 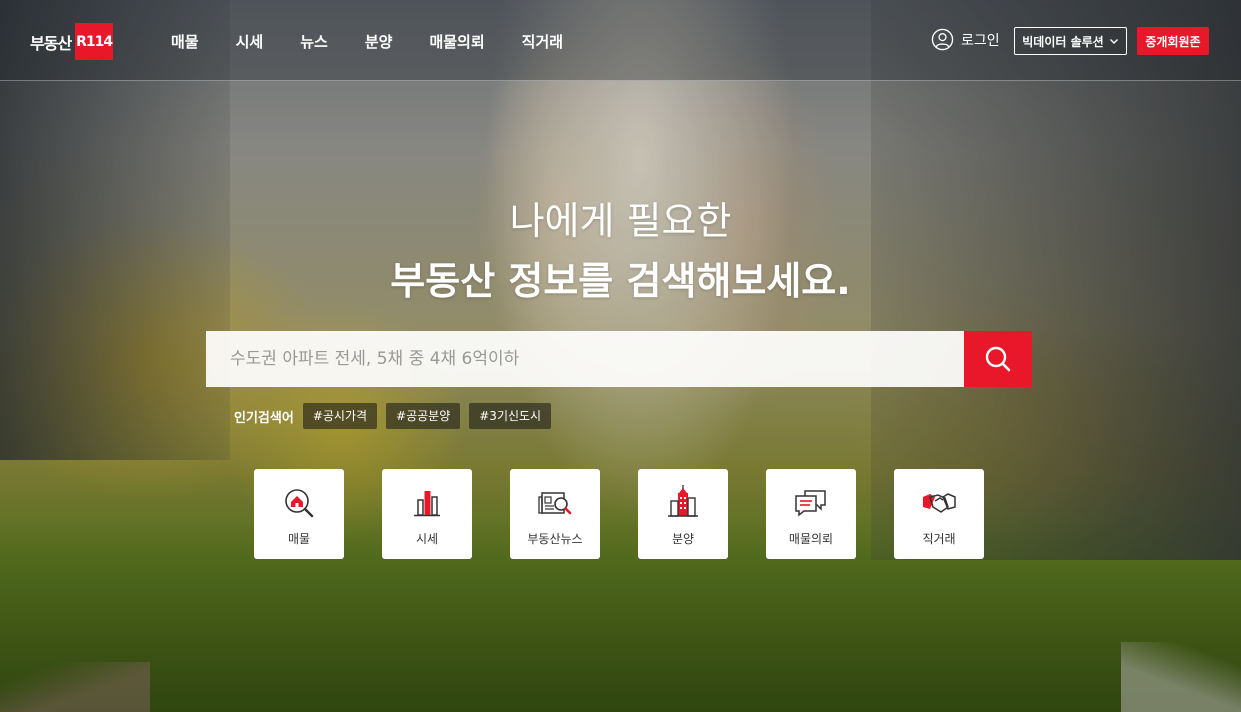 I want to click on nav-item-listing-request: 매물의뢰, so click(x=456, y=41).